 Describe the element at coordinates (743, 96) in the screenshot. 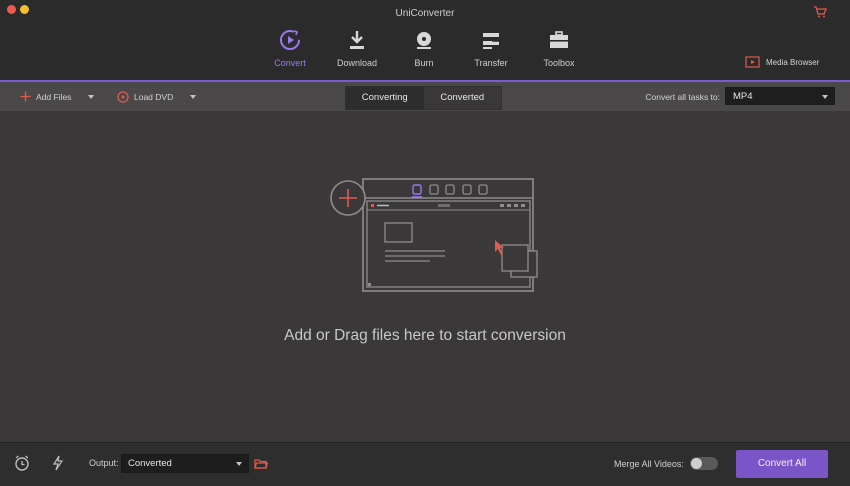

I see `output-format-value: MP4` at that location.